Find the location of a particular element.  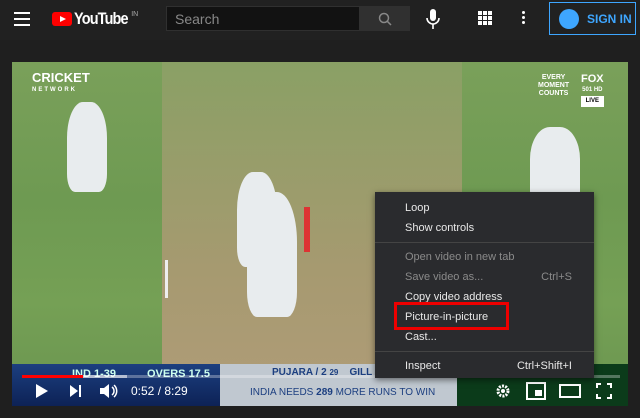

menu-item-open-video-in-new-tab: Open video in new tab is located at coordinates (484, 257).